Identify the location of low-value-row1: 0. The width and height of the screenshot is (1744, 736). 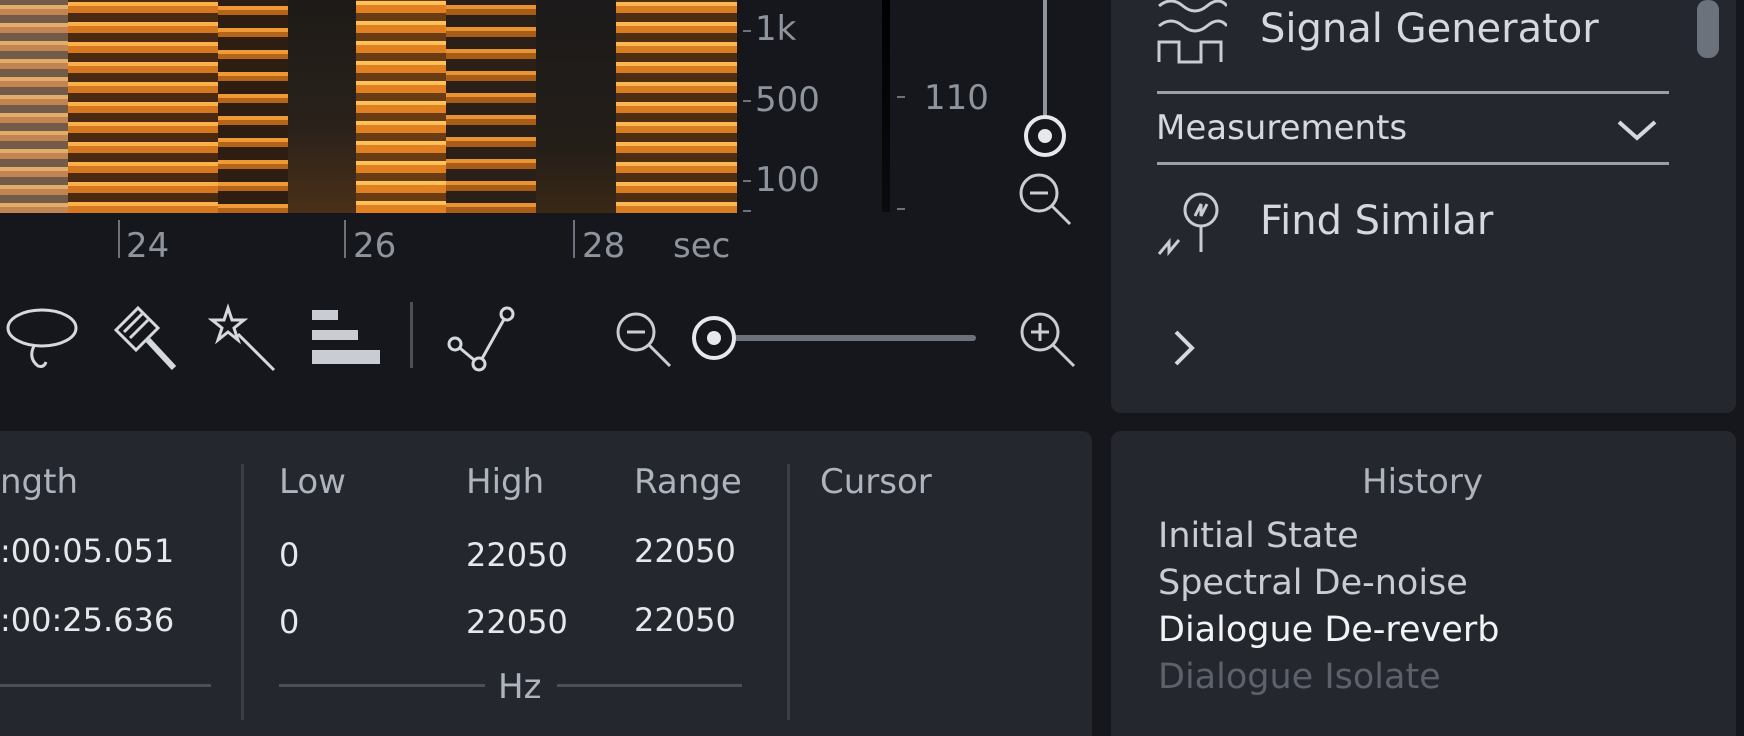
(289, 555).